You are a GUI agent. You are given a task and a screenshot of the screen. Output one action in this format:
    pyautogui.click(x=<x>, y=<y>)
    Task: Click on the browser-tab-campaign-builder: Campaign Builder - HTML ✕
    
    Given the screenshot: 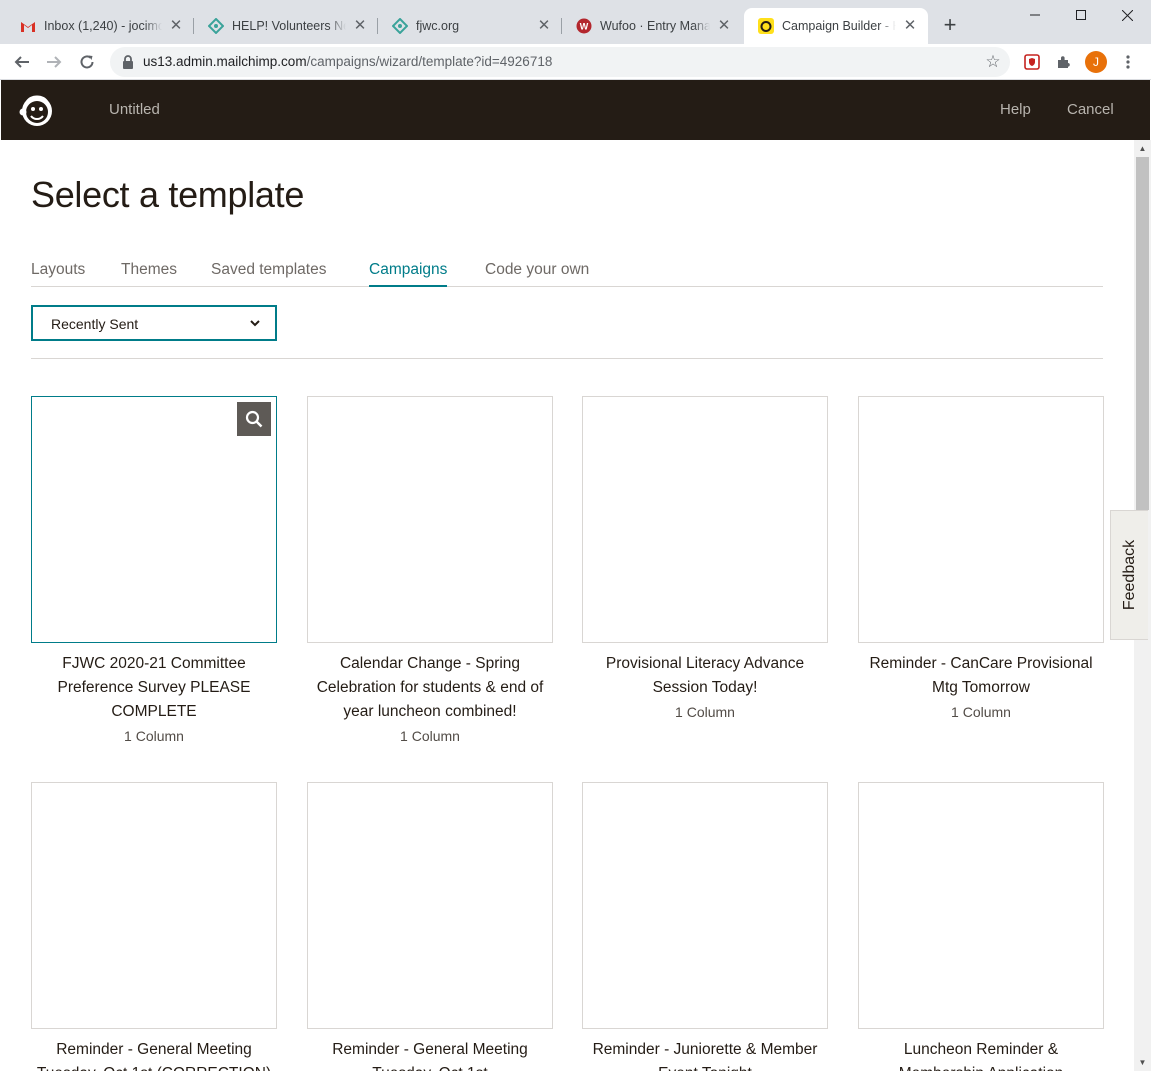 What is the action you would take?
    pyautogui.click(x=836, y=26)
    